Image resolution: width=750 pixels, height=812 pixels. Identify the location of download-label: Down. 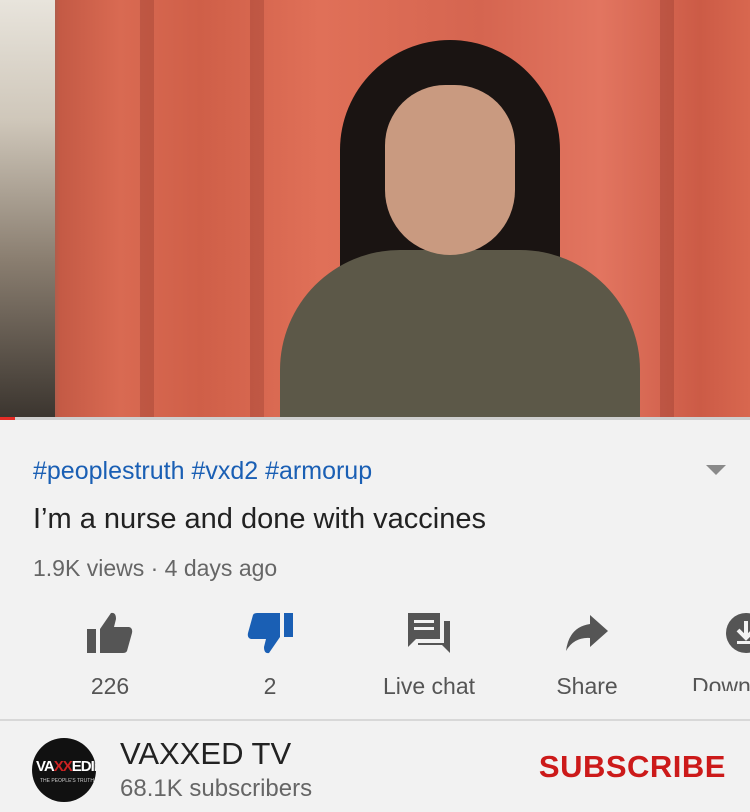
(721, 682).